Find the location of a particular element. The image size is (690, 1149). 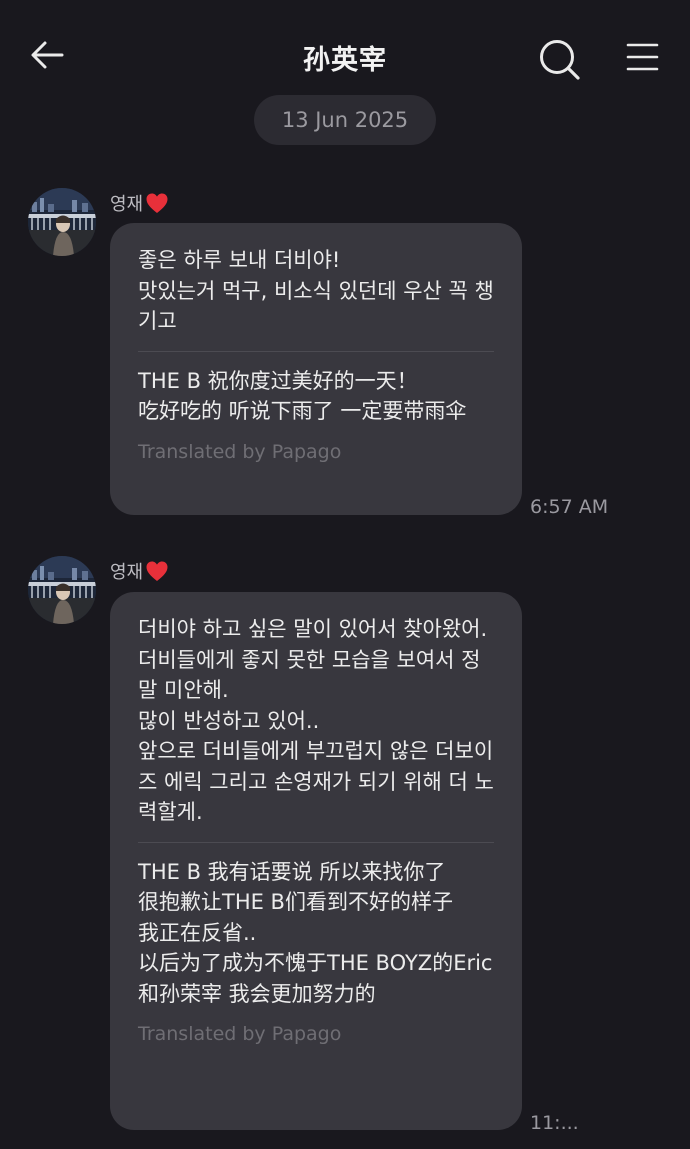

date-separator: 13 Jun 2025 is located at coordinates (345, 120).